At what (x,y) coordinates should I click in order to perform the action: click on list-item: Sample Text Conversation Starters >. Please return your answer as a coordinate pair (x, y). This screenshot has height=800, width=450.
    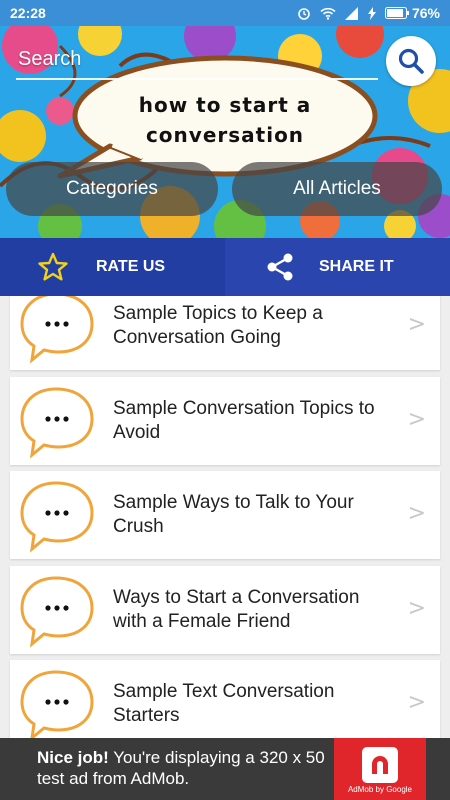
    Looking at the image, I should click on (225, 699).